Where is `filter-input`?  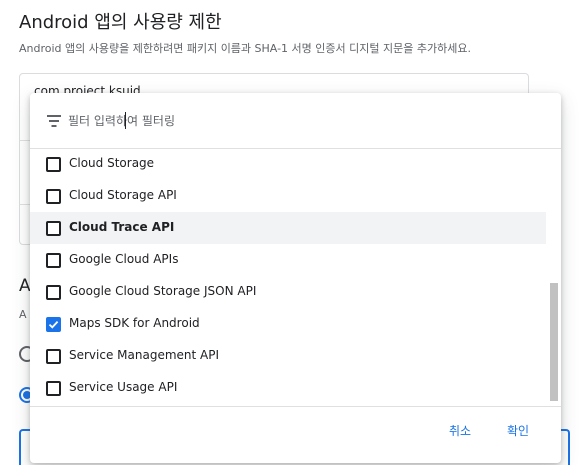 filter-input is located at coordinates (218, 121).